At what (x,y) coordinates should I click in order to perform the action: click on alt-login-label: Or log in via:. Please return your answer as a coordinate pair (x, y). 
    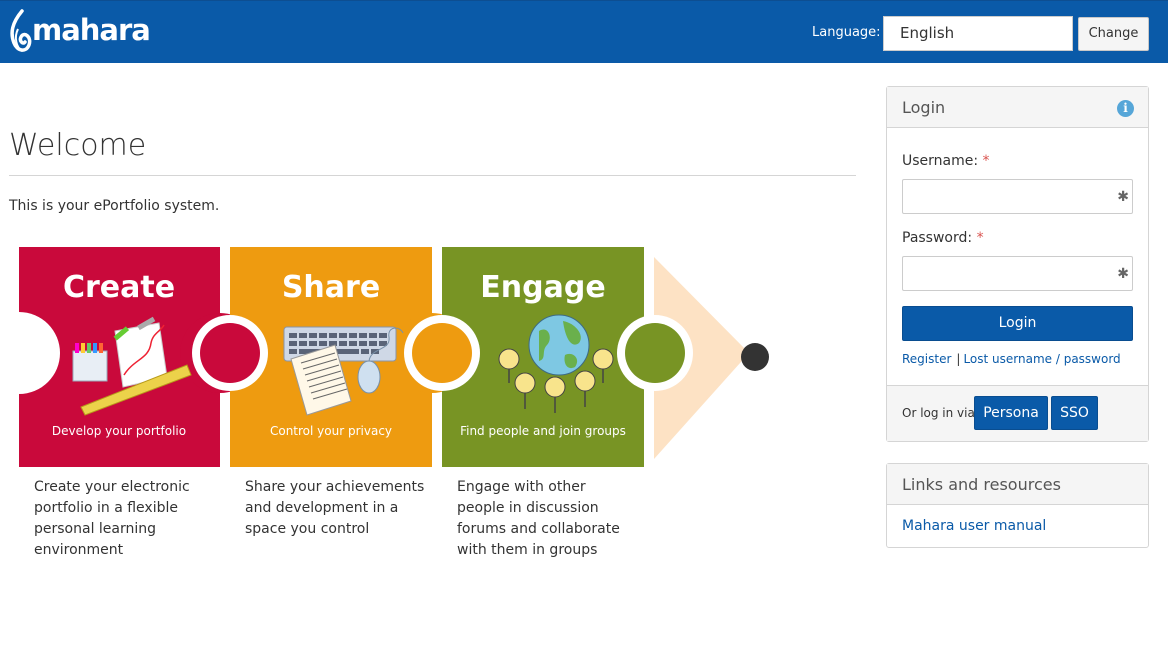
    Looking at the image, I should click on (940, 413).